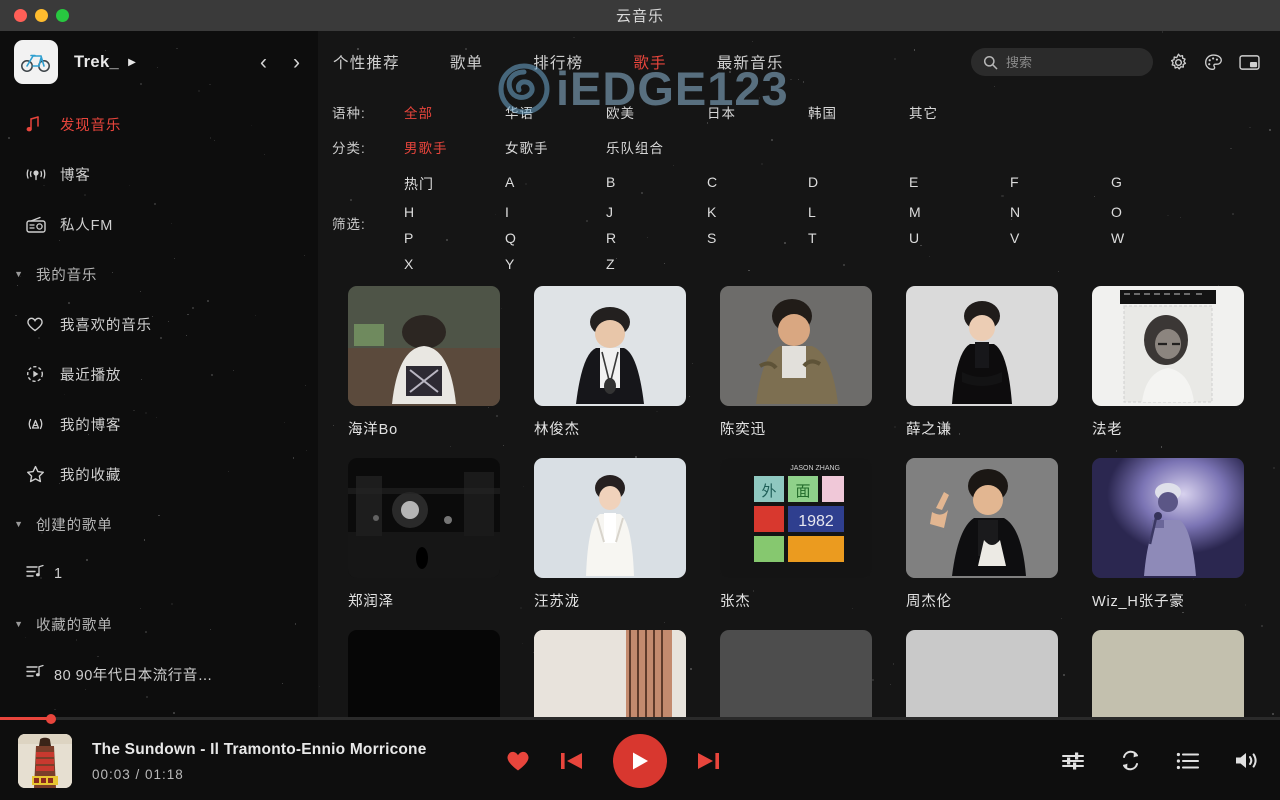  What do you see at coordinates (656, 238) in the screenshot?
I see `filter-option-letter-r: R` at bounding box center [656, 238].